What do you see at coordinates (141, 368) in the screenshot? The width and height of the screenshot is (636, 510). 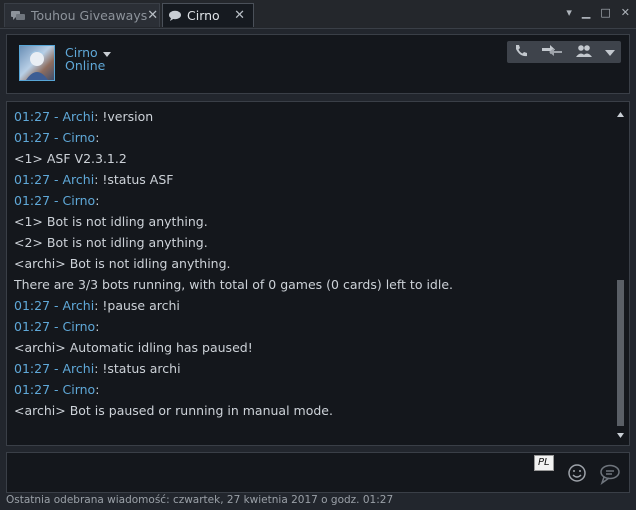 I see `message-text: !status archi` at bounding box center [141, 368].